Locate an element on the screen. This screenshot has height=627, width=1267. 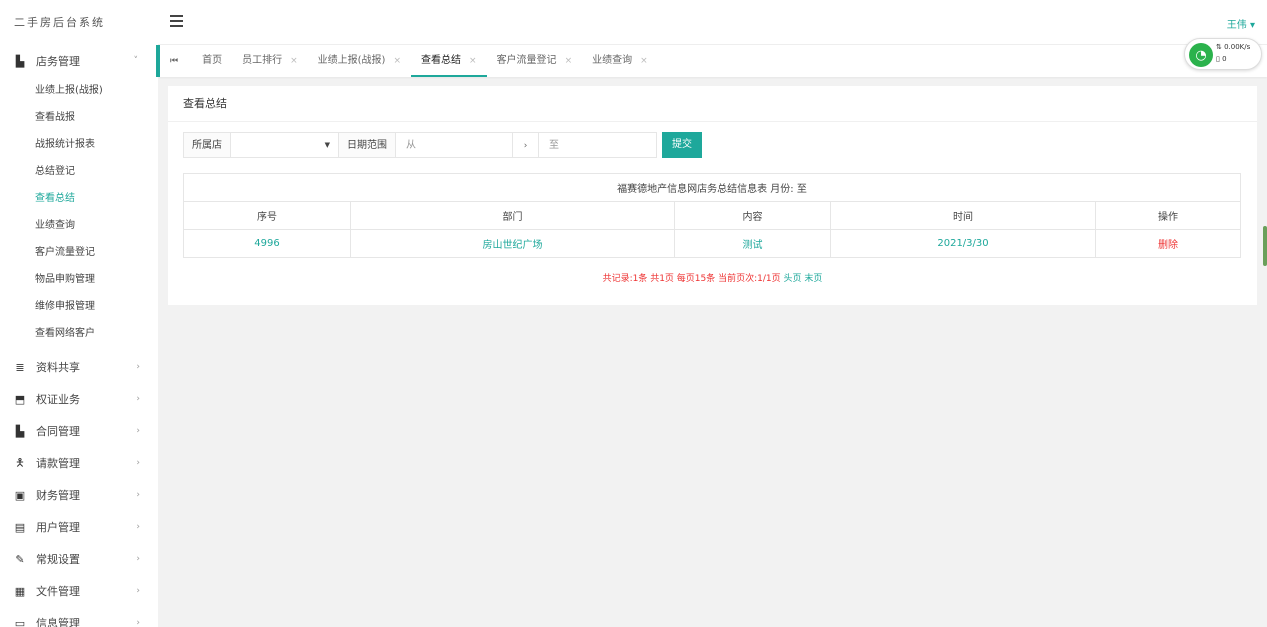
tab-report: 业绩上报(战报) × is located at coordinates (359, 61).